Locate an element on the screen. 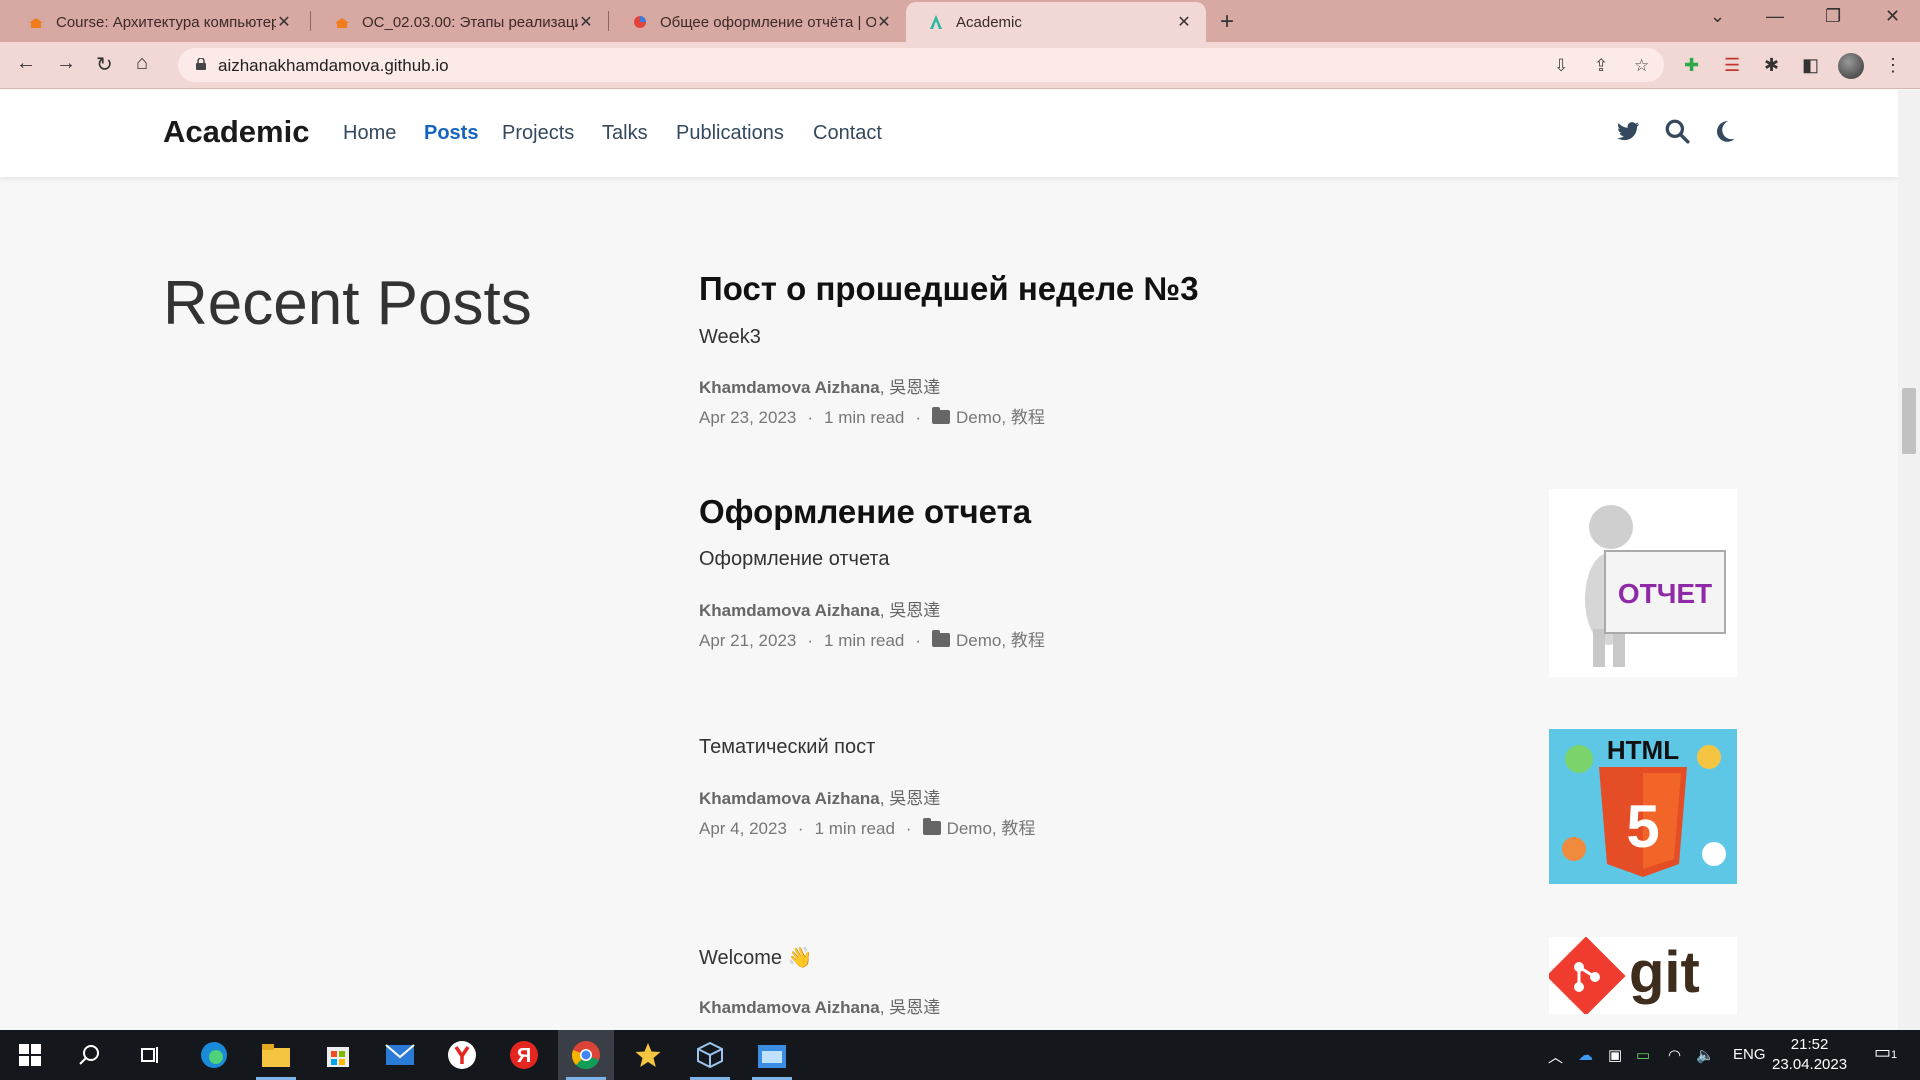 The height and width of the screenshot is (1080, 1920). html5-thumbnail: HTML 5 is located at coordinates (1643, 806).